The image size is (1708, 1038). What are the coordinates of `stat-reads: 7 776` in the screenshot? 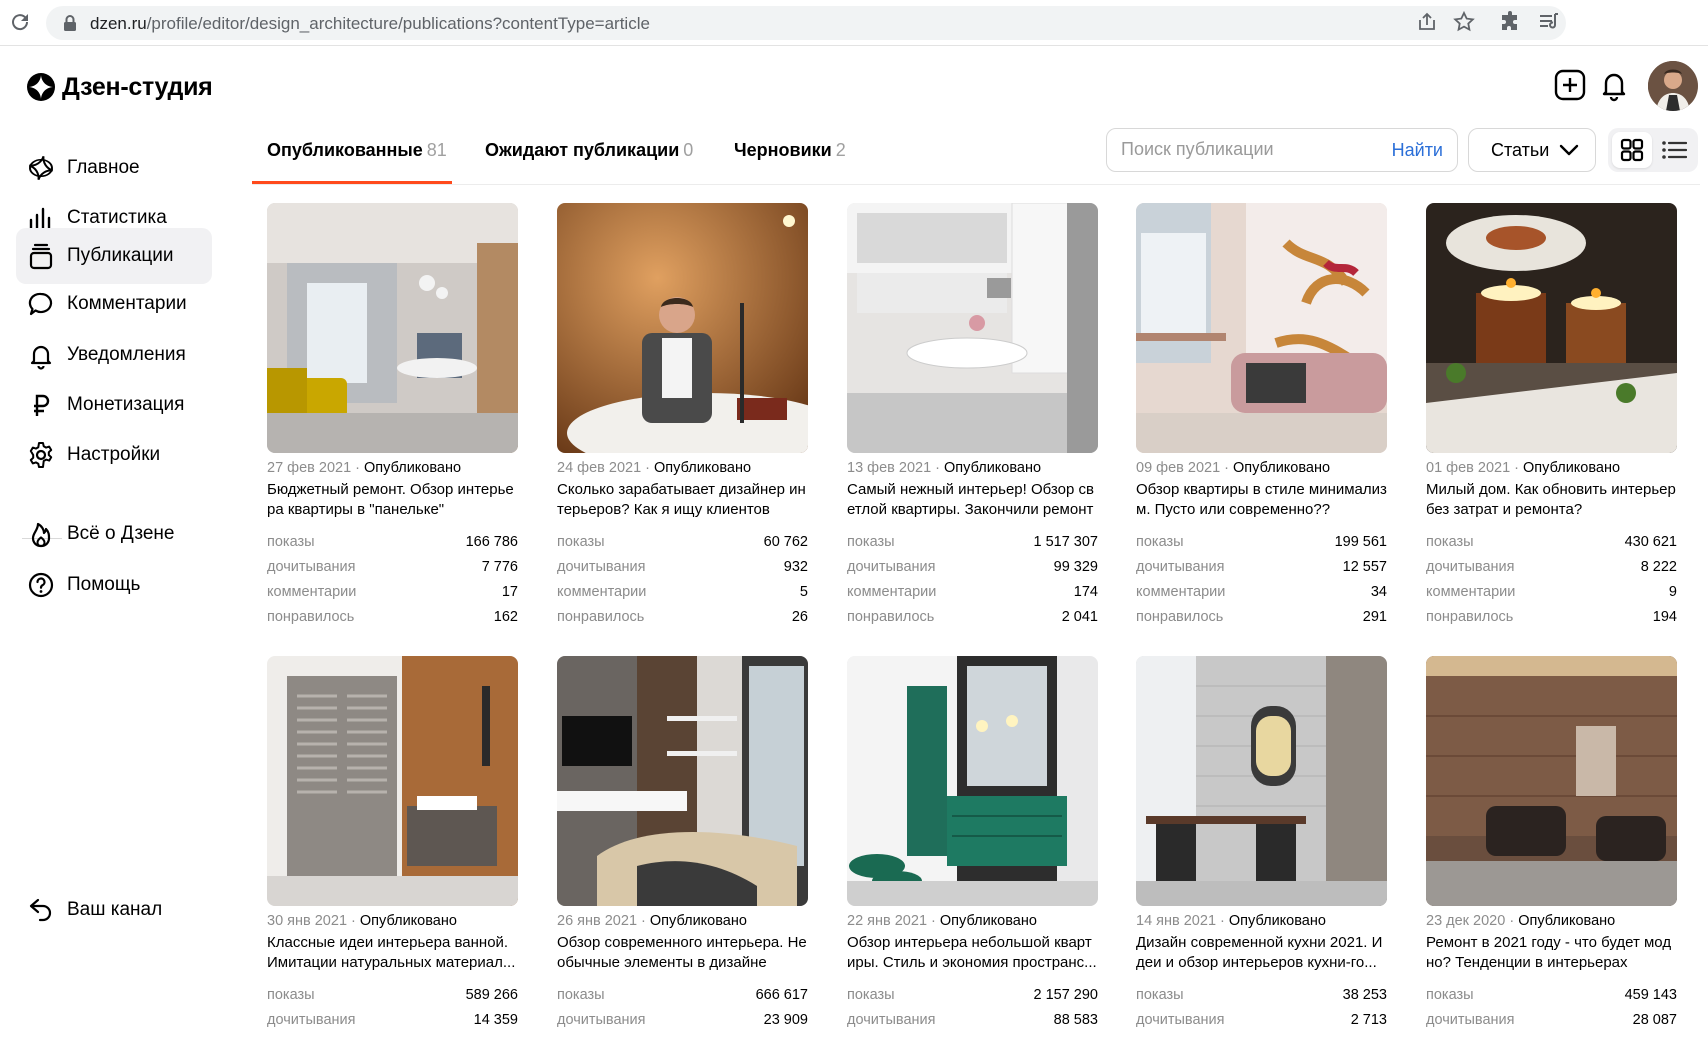 It's located at (499, 567).